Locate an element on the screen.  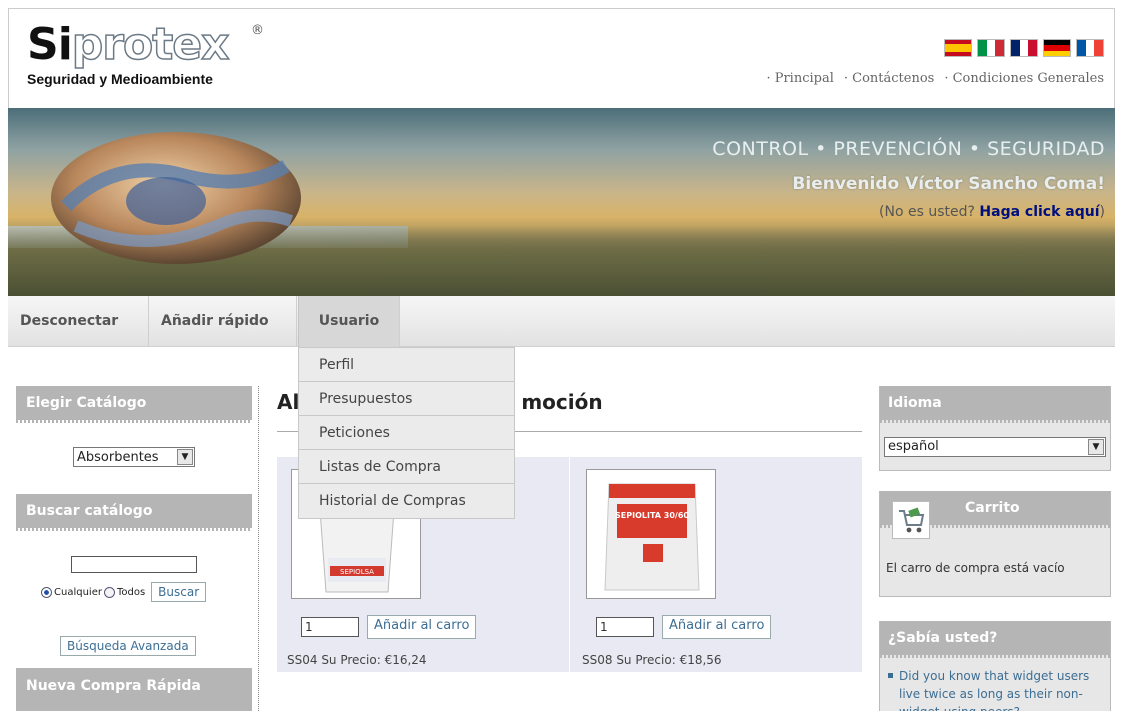
search-panel: Cualquier Todos Buscar Búsqueda Avanzada is located at coordinates (134, 598).